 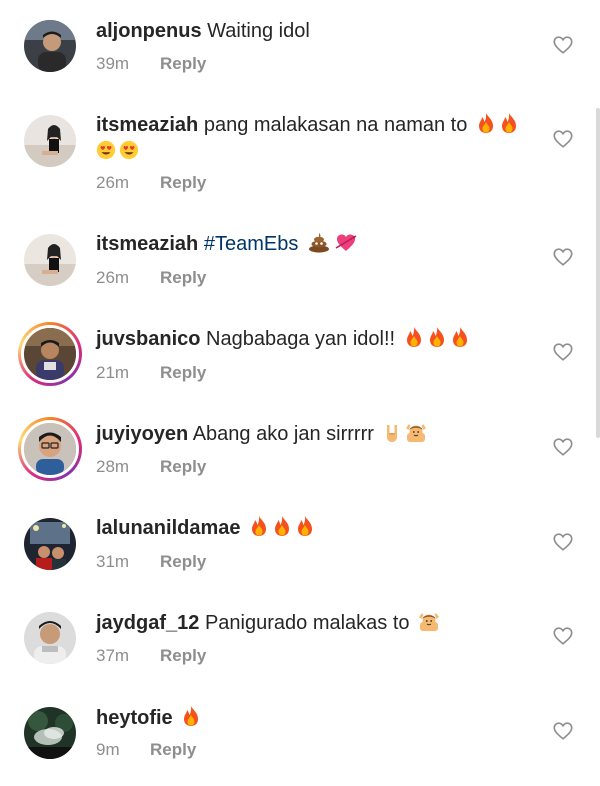 What do you see at coordinates (149, 31) in the screenshot?
I see `comment-username: aljonpenus` at bounding box center [149, 31].